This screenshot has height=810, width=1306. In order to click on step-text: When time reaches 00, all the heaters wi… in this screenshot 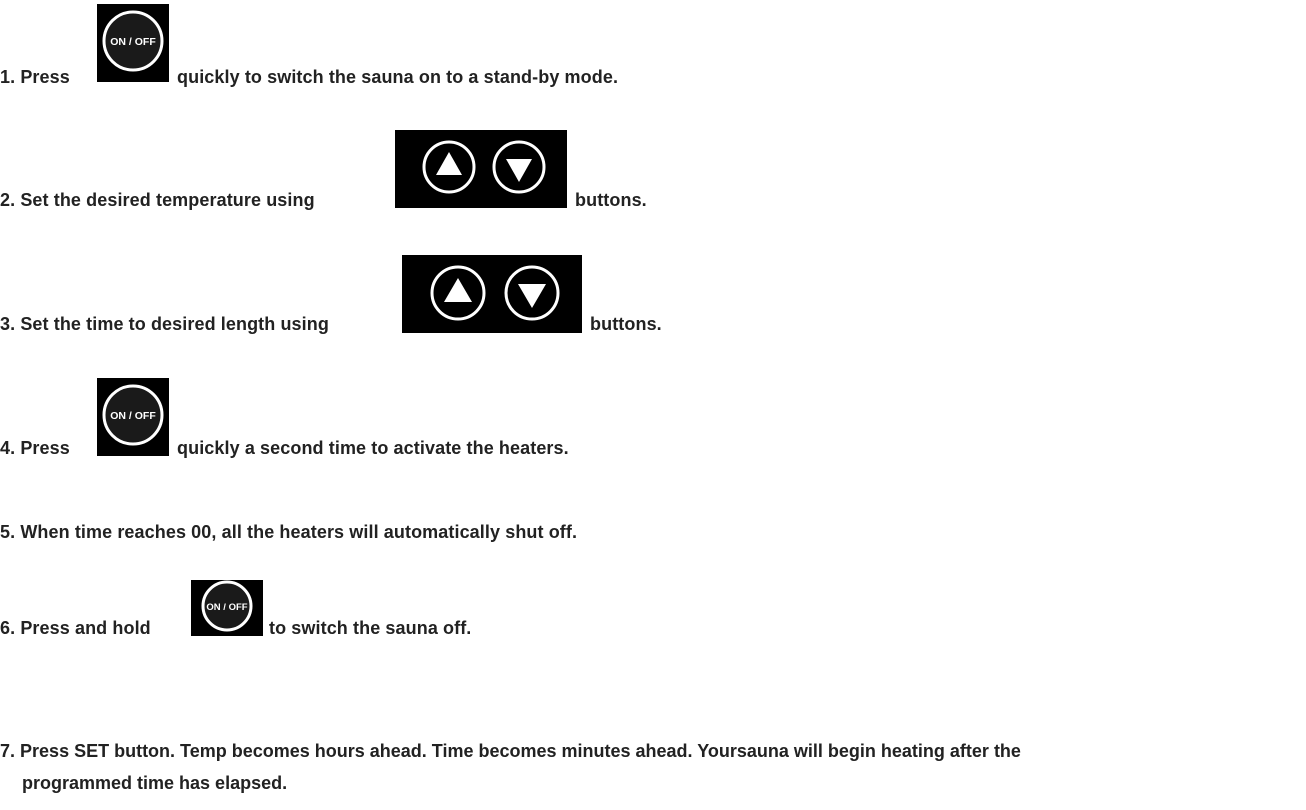, I will do `click(299, 532)`.